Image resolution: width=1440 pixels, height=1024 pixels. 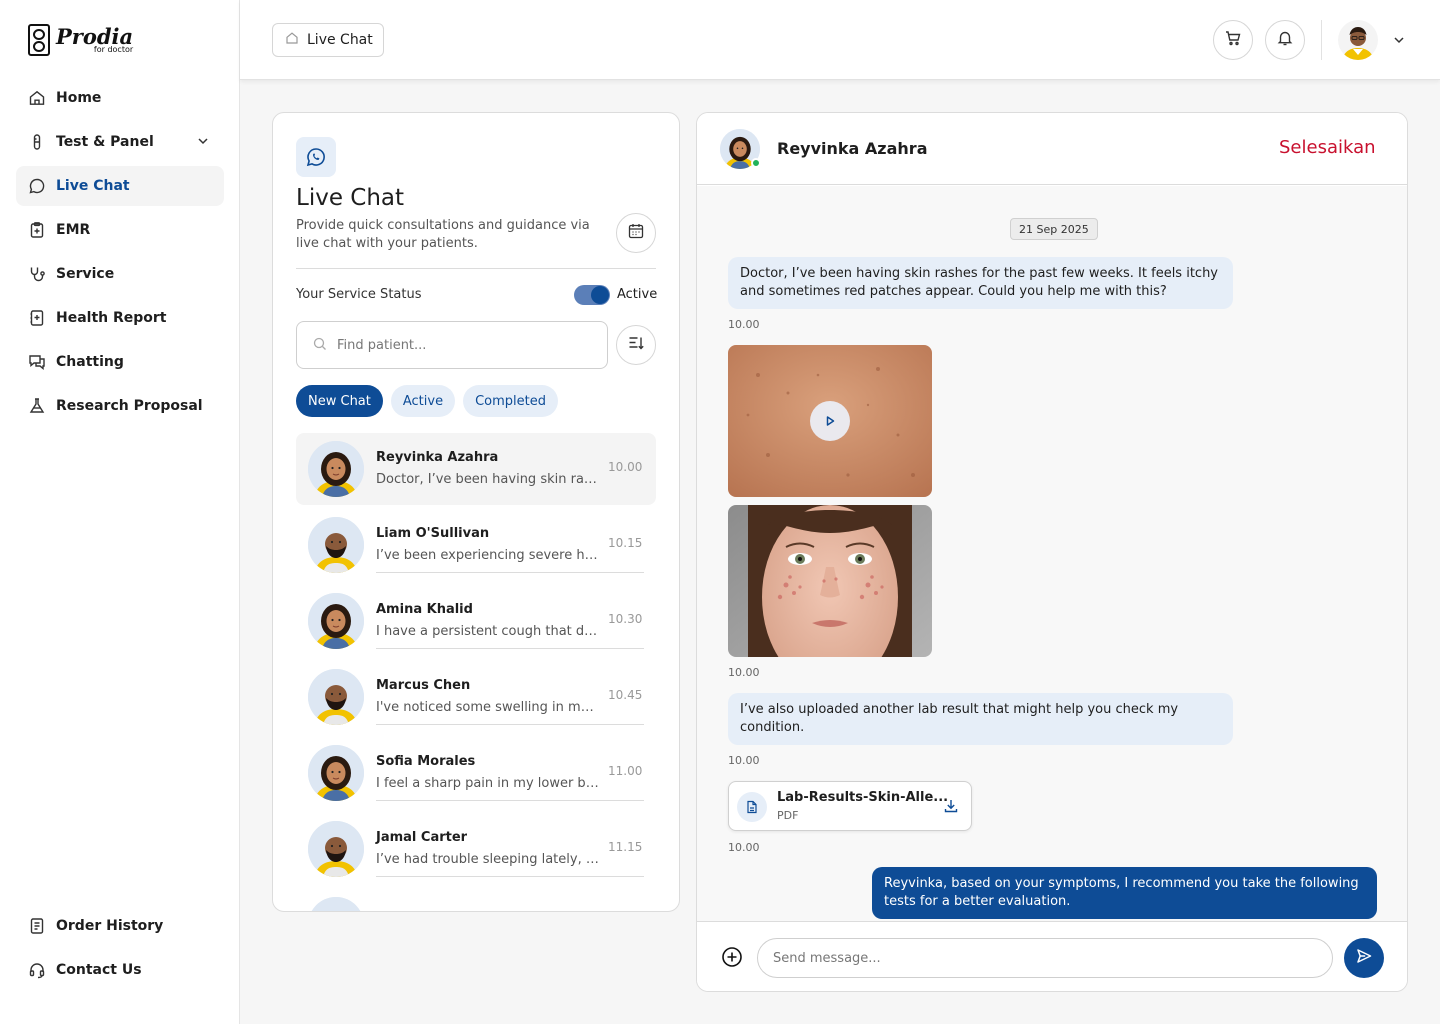 What do you see at coordinates (830, 581) in the screenshot?
I see `image-attachment` at bounding box center [830, 581].